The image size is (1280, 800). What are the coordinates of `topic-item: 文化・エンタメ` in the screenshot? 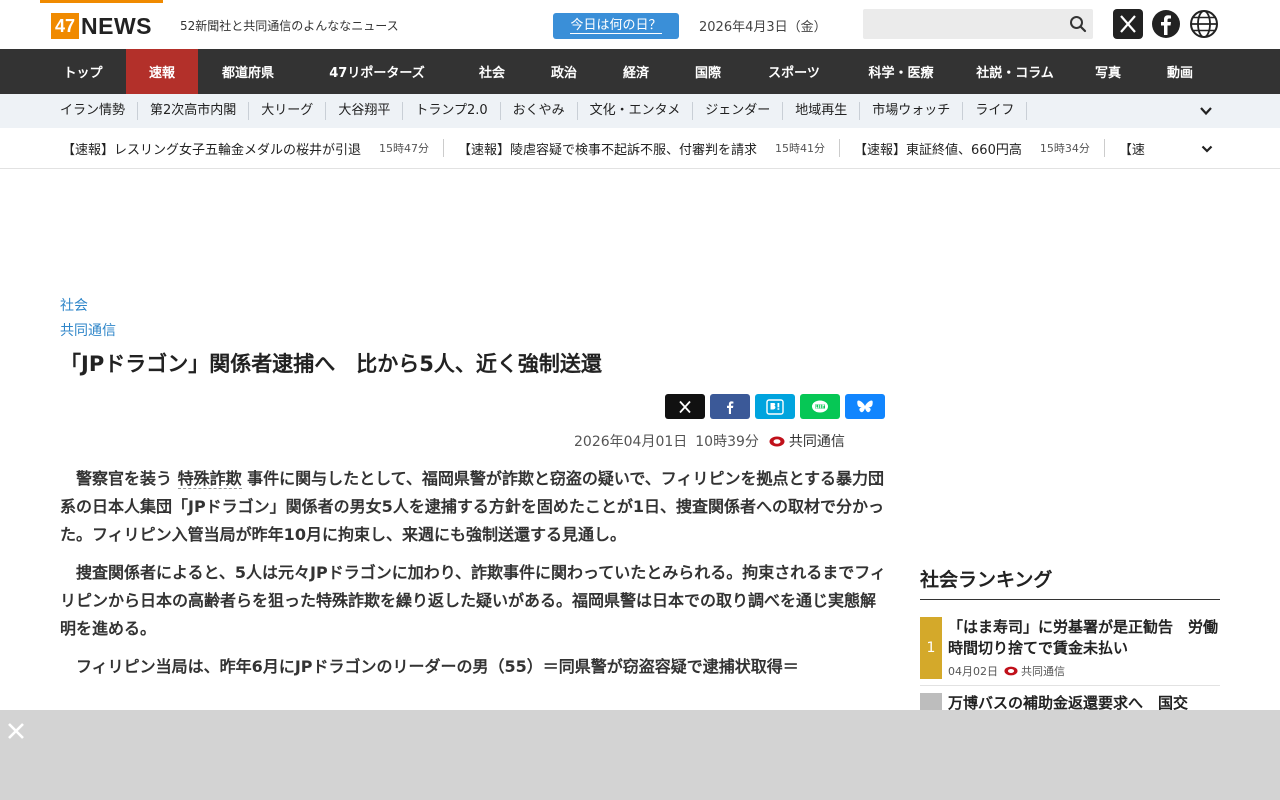 It's located at (636, 111).